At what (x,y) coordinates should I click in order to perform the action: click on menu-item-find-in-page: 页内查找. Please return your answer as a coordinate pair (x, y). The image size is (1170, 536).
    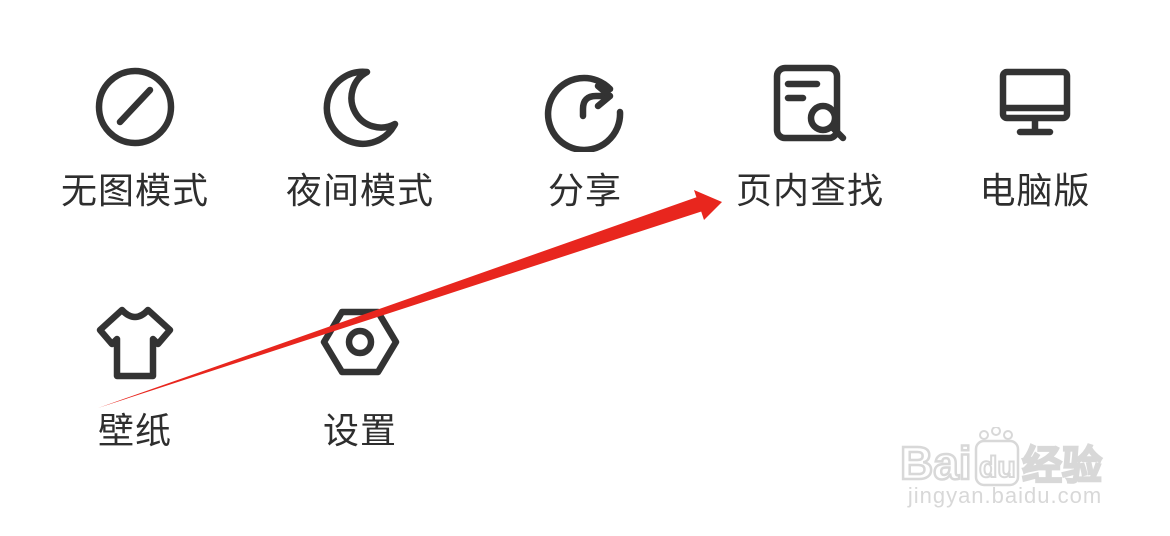
    Looking at the image, I should click on (810, 142).